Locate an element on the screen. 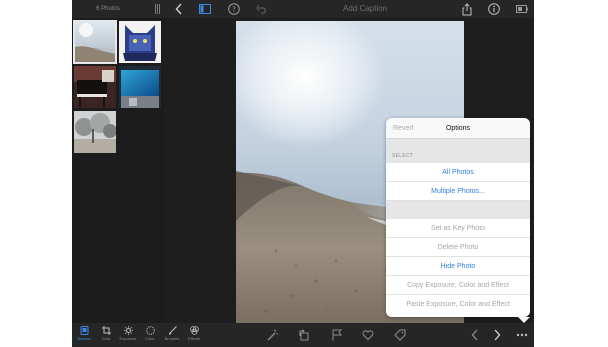 This screenshot has width=608, height=347. tool-crop-label: Crop is located at coordinates (106, 338).